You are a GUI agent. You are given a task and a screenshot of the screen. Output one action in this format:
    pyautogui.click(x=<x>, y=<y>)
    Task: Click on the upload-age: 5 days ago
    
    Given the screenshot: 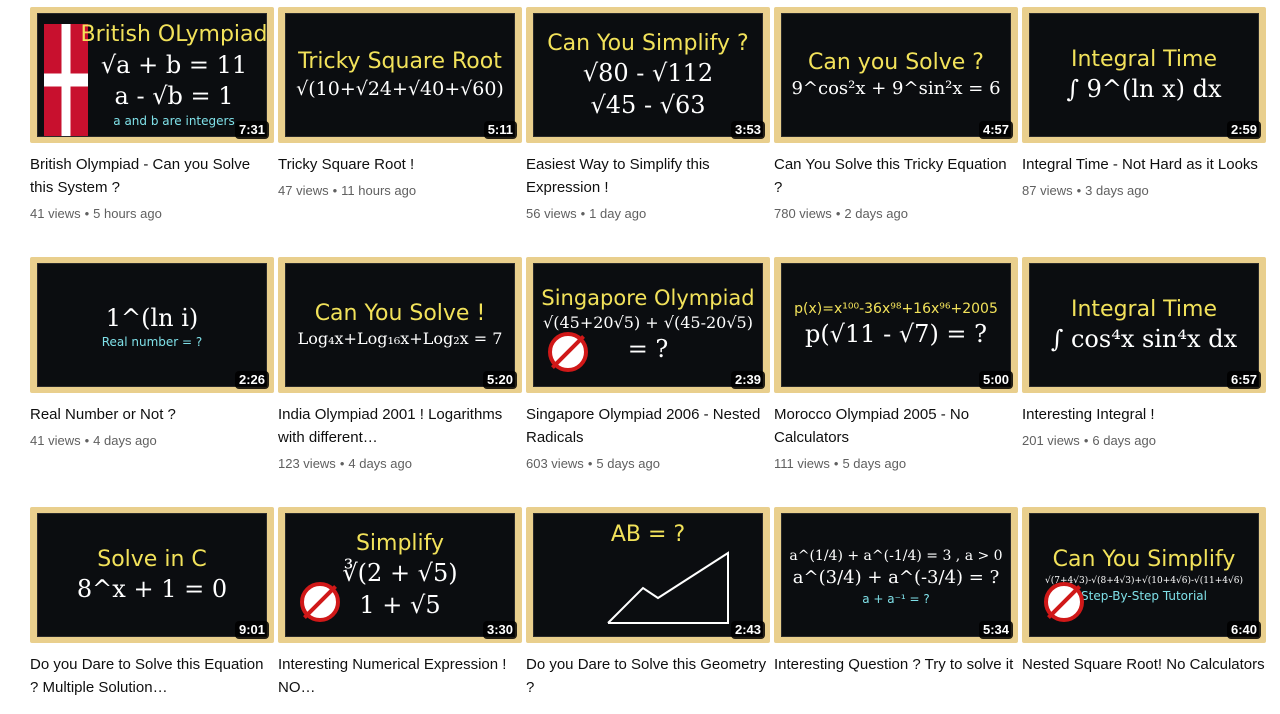 What is the action you would take?
    pyautogui.click(x=874, y=463)
    